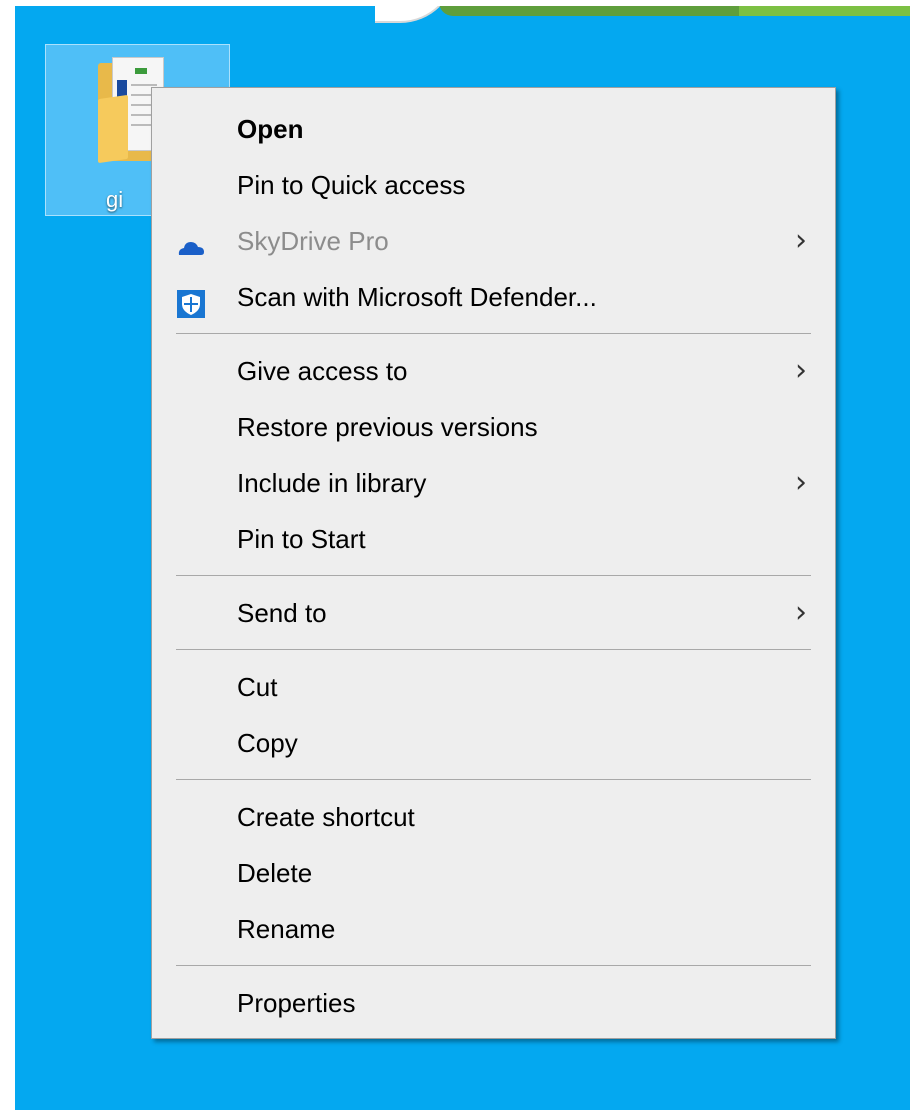  I want to click on menu-item-label: Create shortcut, so click(326, 817).